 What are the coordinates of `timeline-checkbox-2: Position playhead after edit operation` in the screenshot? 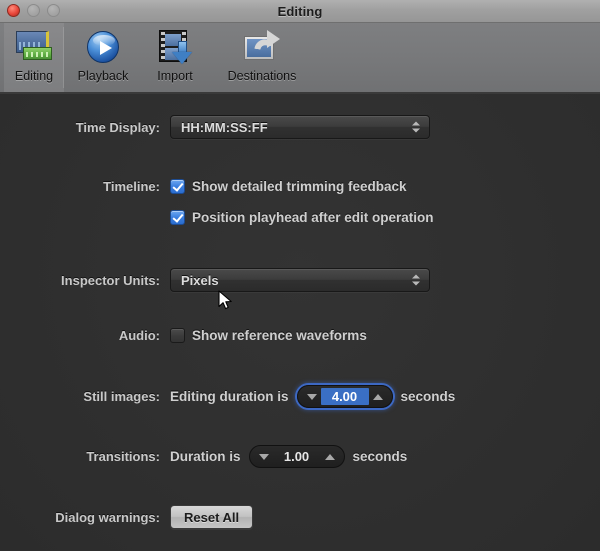 It's located at (302, 217).